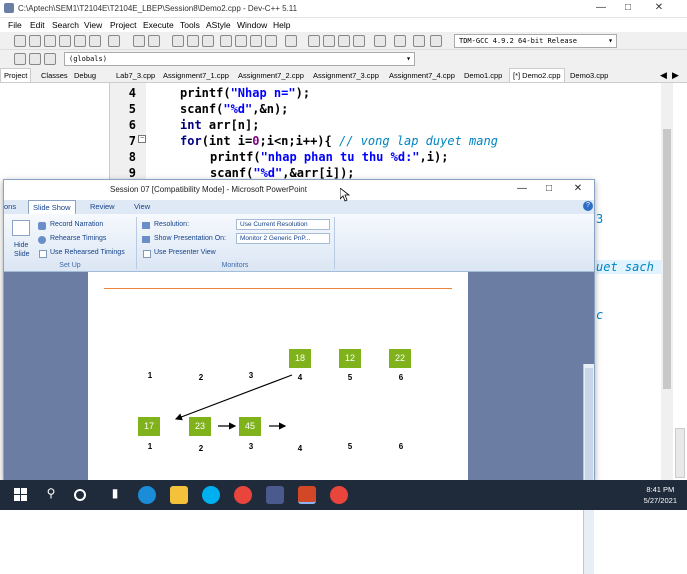 This screenshot has height=574, width=687. I want to click on tab-file: Assignment7_2.cpp, so click(271, 75).